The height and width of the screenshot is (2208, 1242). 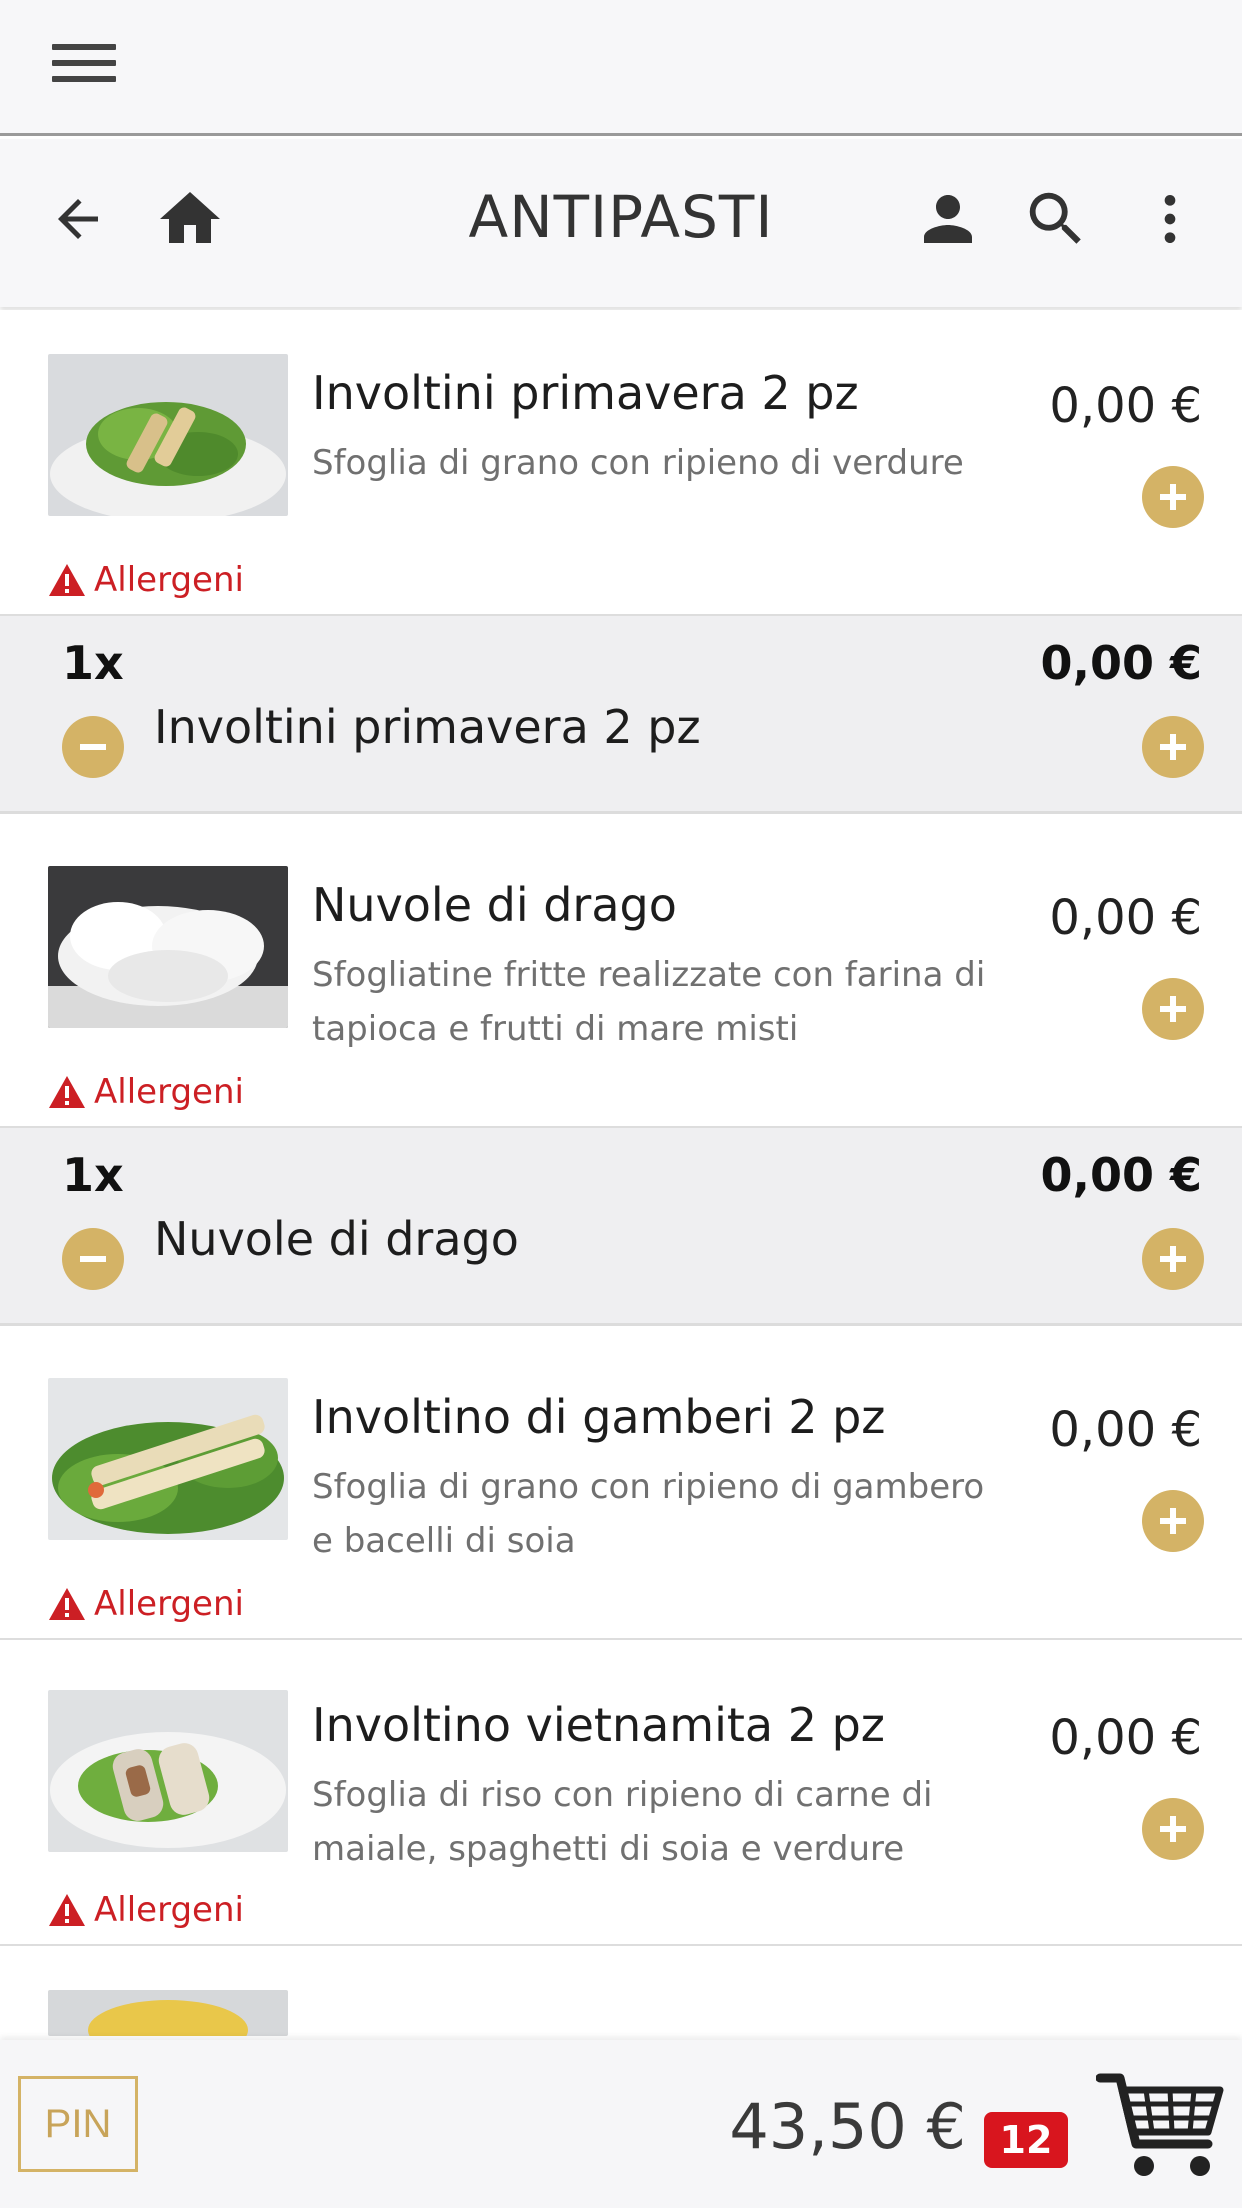 What do you see at coordinates (168, 1771) in the screenshot?
I see `item-image-vietnamese-rolls` at bounding box center [168, 1771].